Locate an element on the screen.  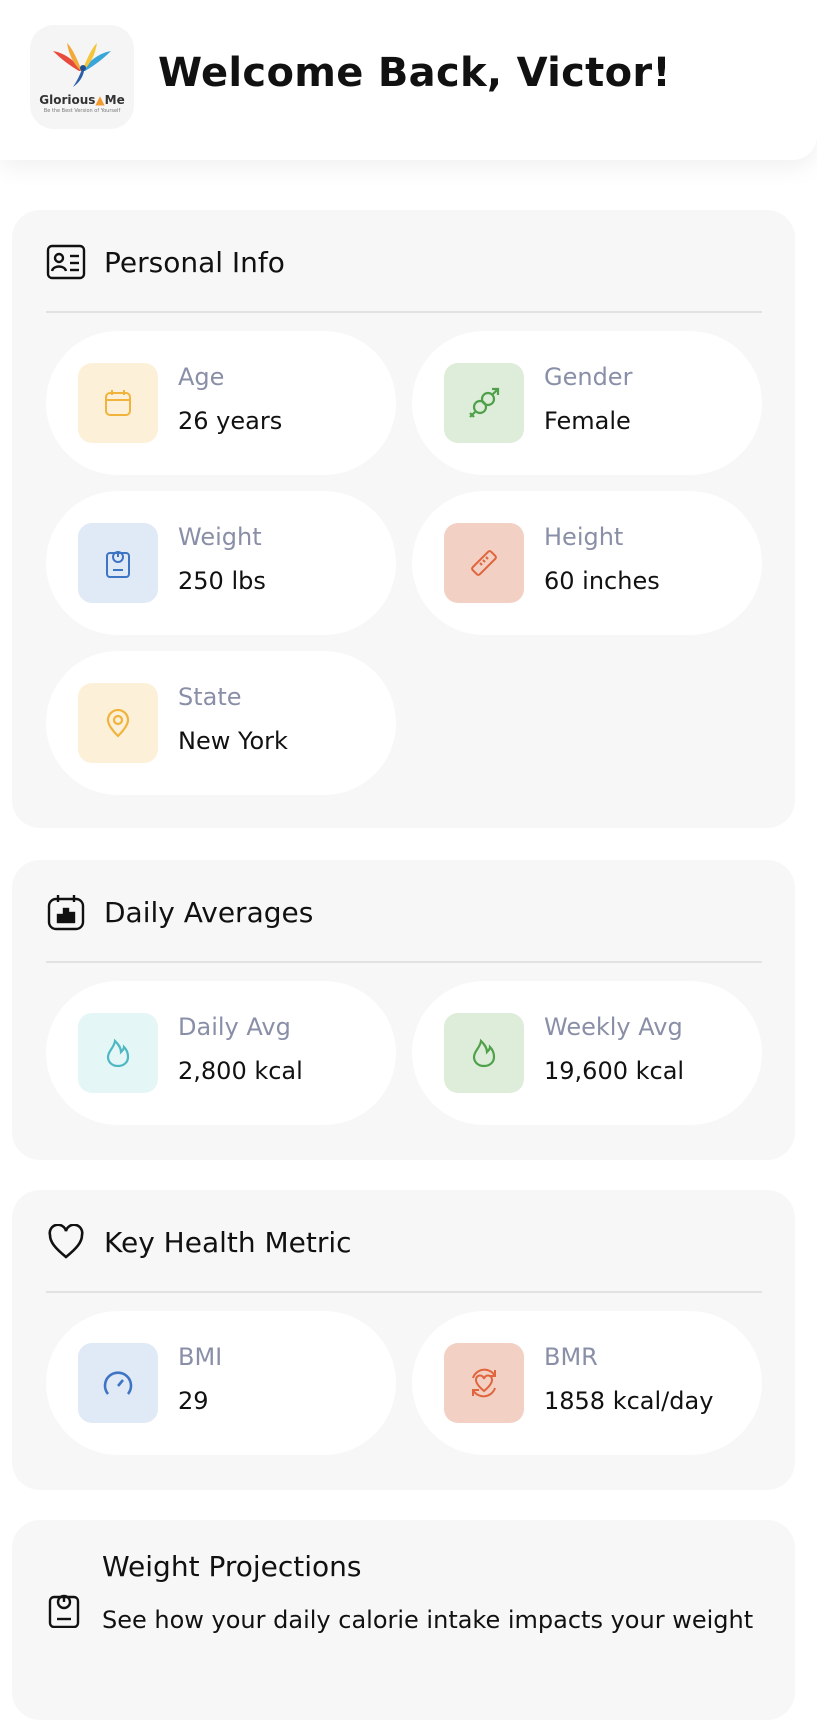
weight-label: Weight is located at coordinates (220, 537).